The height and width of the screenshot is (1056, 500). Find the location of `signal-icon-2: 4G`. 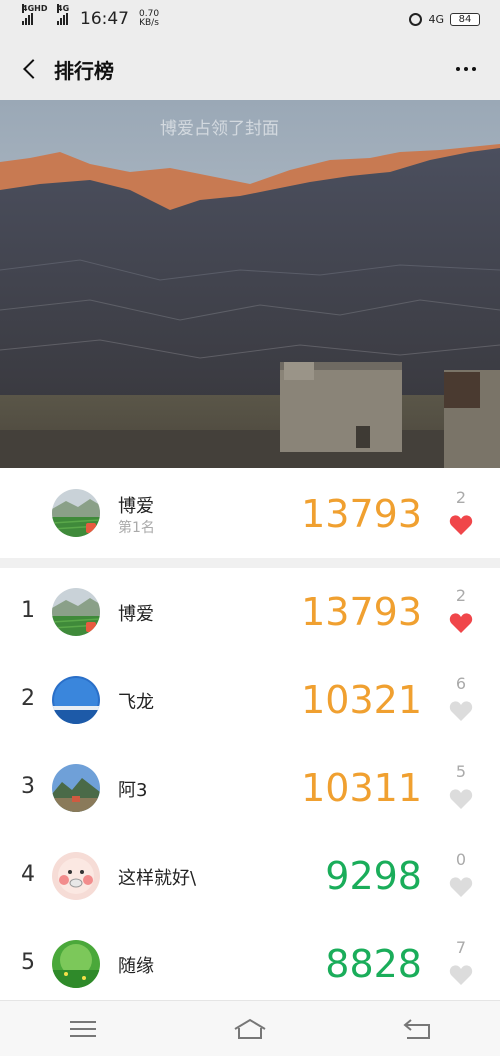

signal-icon-2: 4G is located at coordinates (63, 14).